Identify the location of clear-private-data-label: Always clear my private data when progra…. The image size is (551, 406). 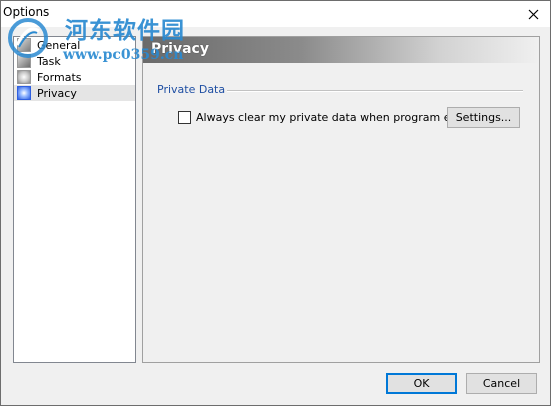
(333, 117).